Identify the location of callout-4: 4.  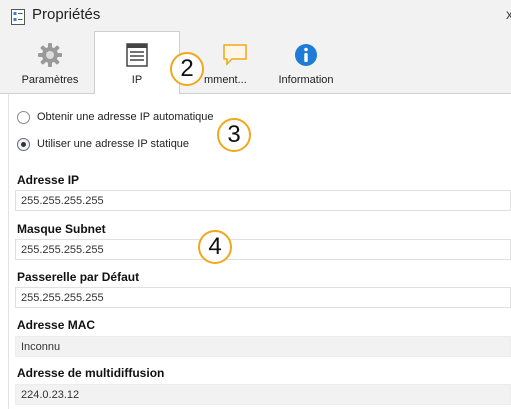
(215, 247).